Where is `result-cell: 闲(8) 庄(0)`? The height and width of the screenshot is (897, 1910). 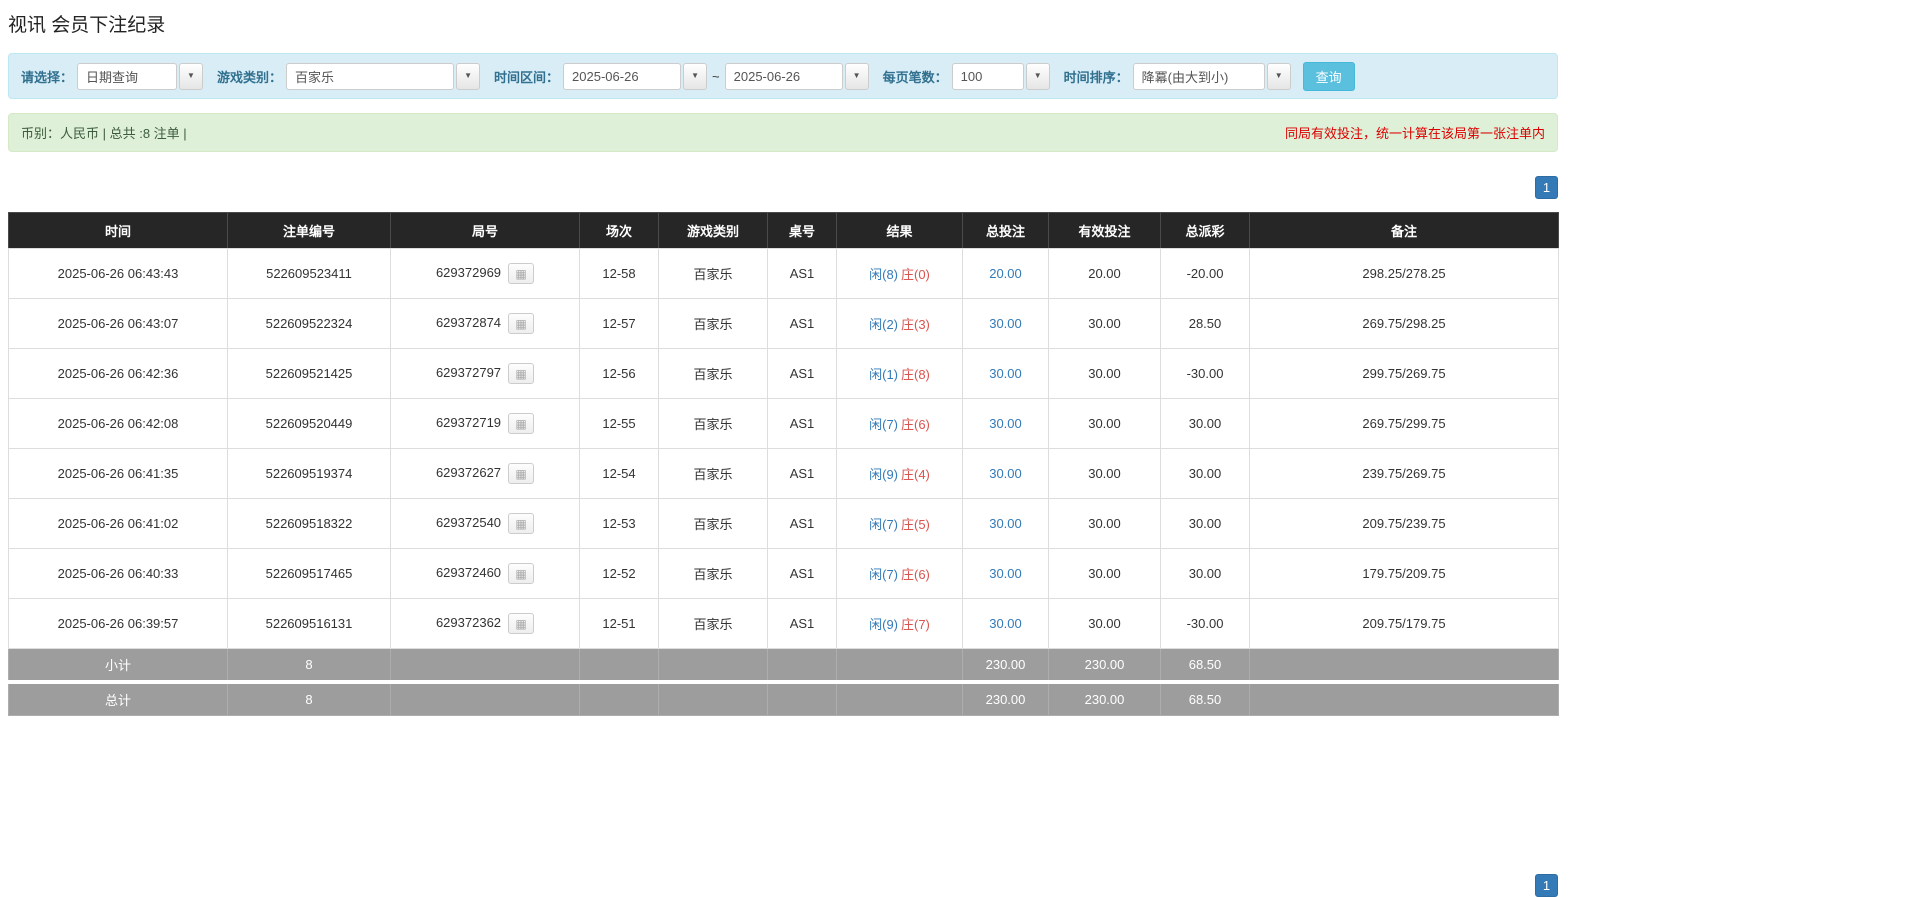 result-cell: 闲(8) 庄(0) is located at coordinates (899, 273).